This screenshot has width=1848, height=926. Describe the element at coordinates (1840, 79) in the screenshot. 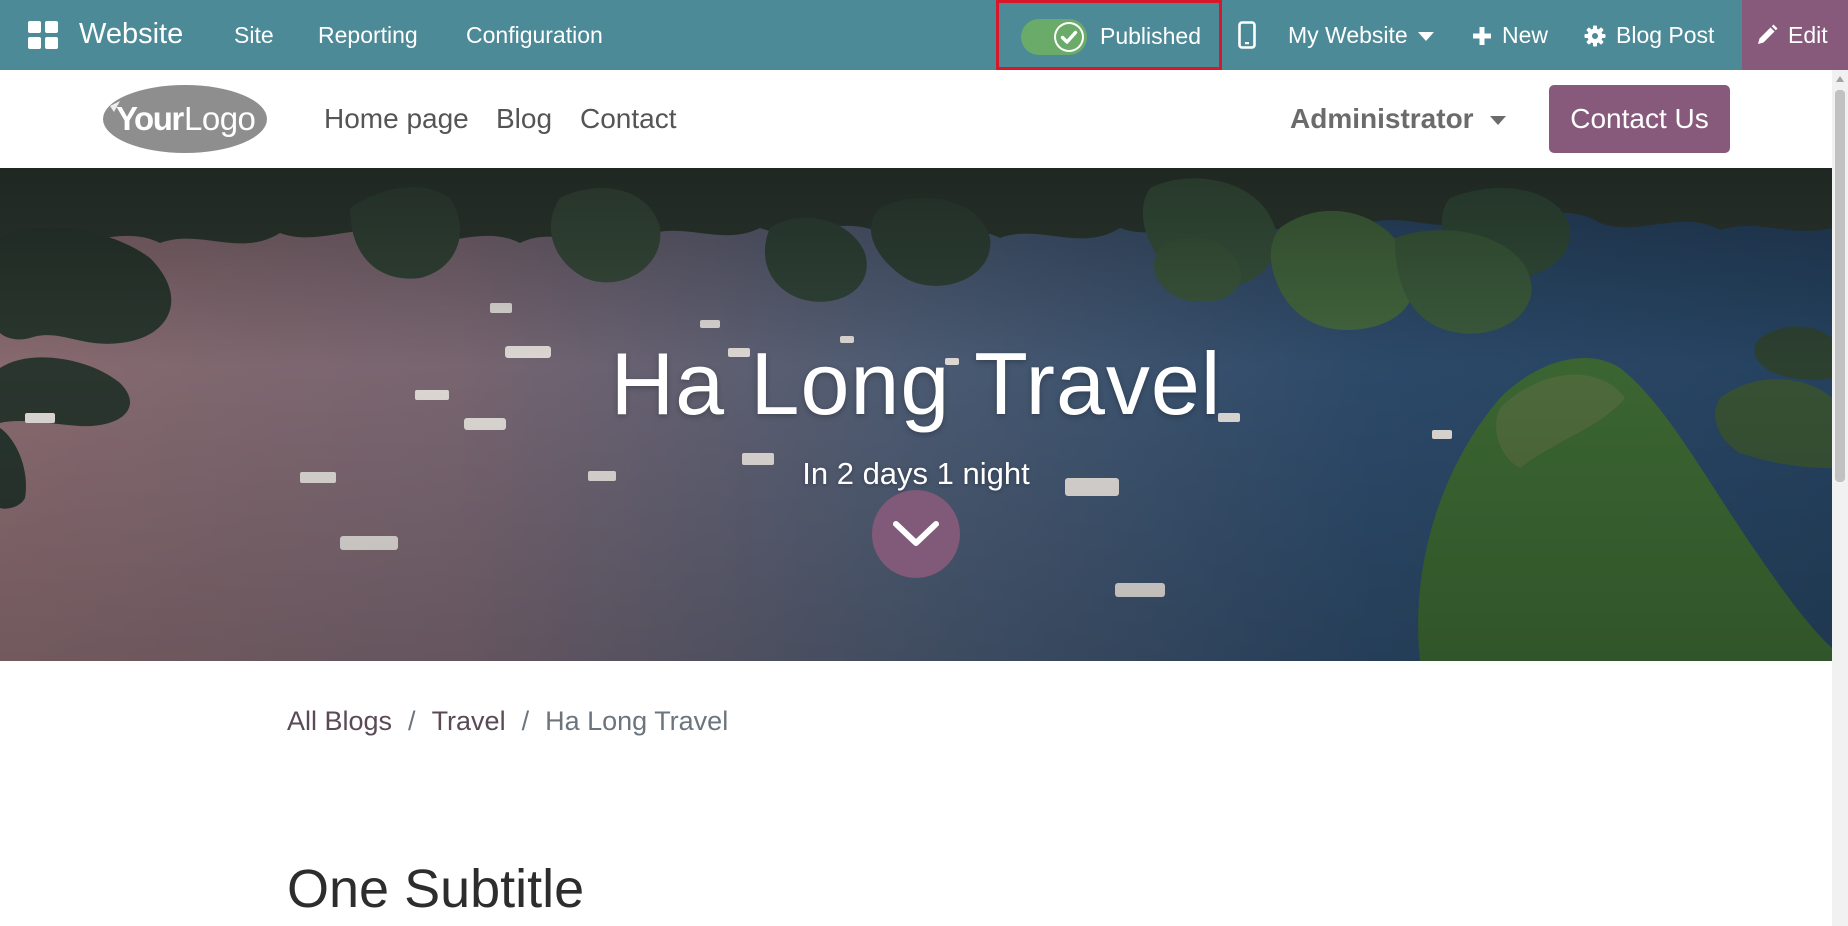

I see `scroll-up-arrow-icon` at that location.